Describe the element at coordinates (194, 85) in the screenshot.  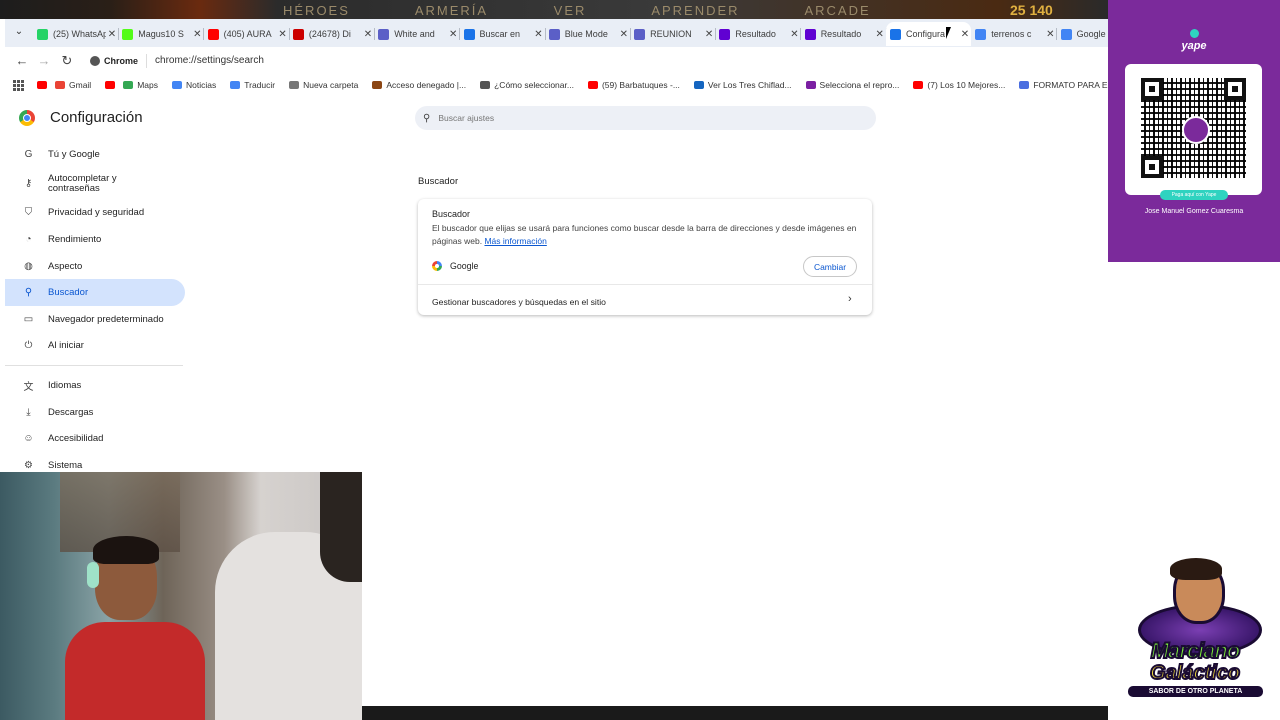
I see `bookmark-item: Noticias` at that location.